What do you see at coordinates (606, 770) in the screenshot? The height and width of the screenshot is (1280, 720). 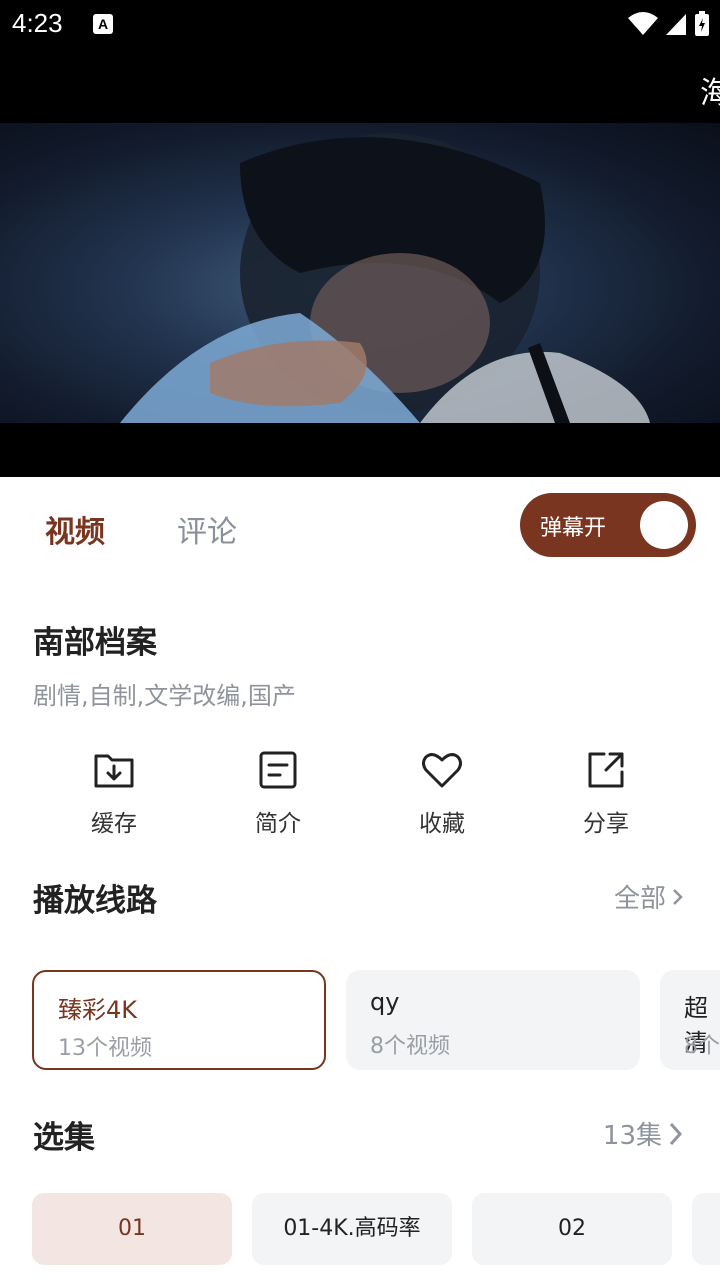 I see `share-icon` at bounding box center [606, 770].